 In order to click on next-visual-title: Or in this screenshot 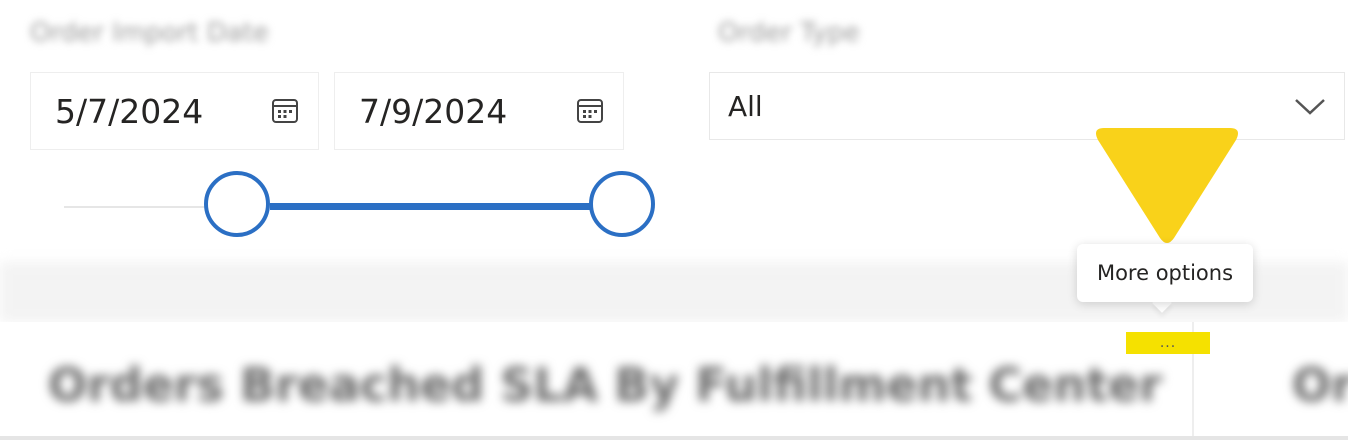, I will do `click(1320, 385)`.